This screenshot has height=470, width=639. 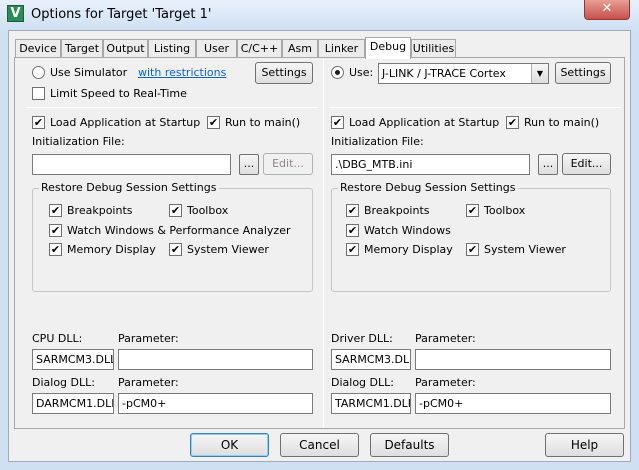 I want to click on right-load-app-checkbox: ✔, so click(x=337, y=122).